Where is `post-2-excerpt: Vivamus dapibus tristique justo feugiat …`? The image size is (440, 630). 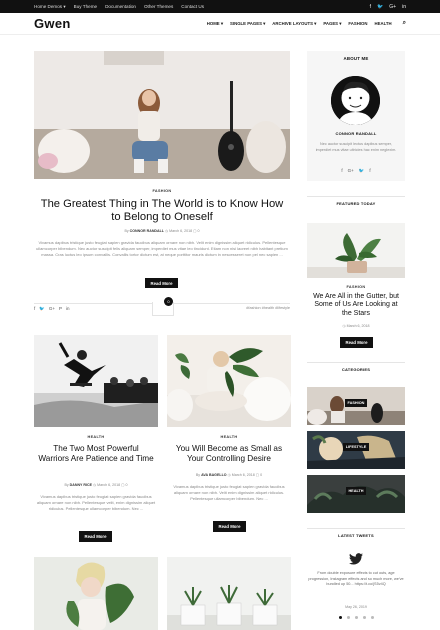 post-2-excerpt: Vivamus dapibus tristique justo feugiat … is located at coordinates (229, 492).